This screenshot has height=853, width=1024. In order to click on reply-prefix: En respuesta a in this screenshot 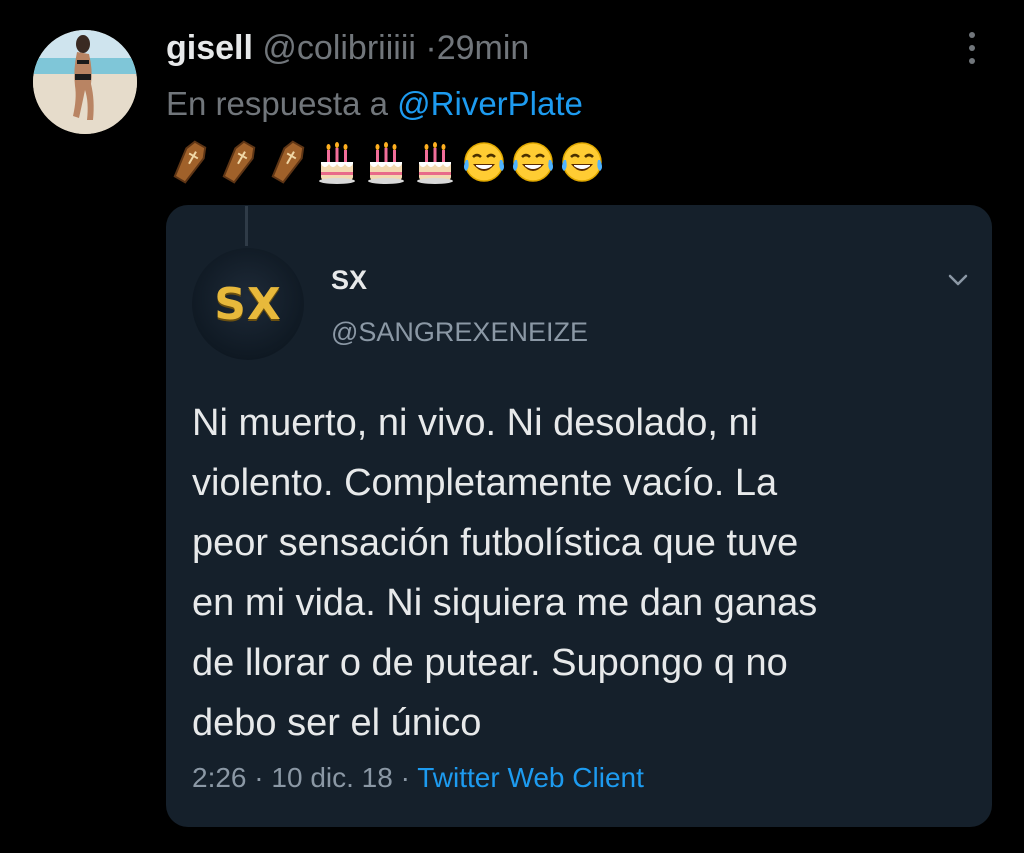, I will do `click(277, 103)`.